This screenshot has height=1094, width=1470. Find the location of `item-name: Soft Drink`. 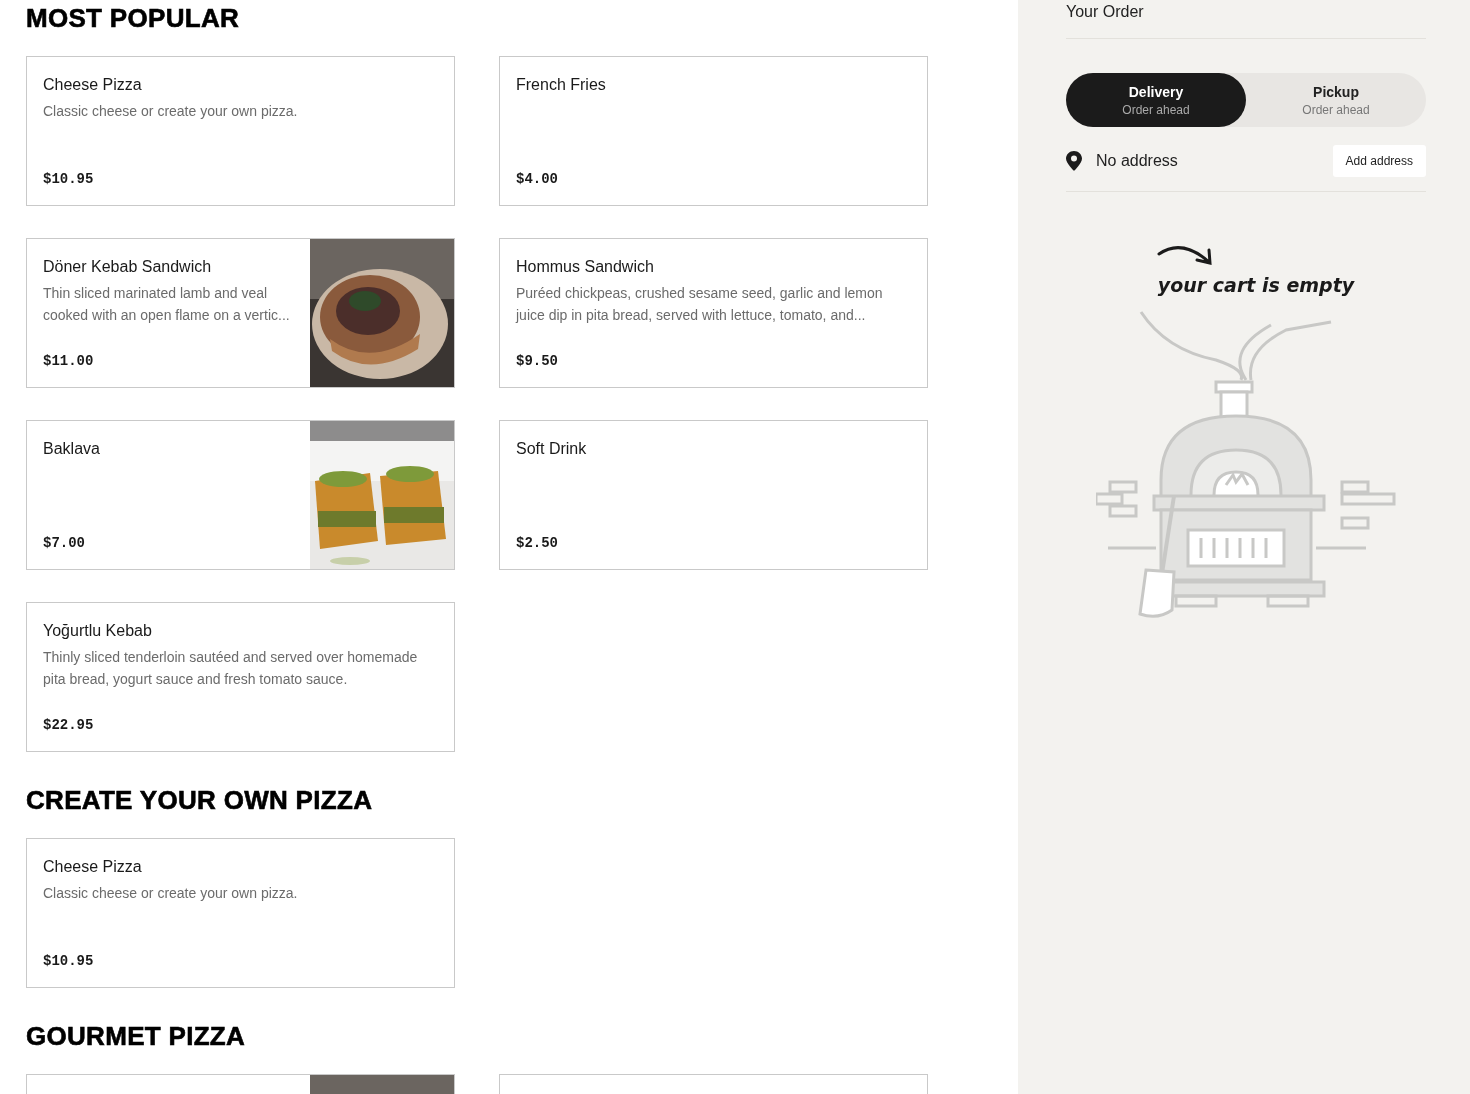

item-name: Soft Drink is located at coordinates (552, 449).